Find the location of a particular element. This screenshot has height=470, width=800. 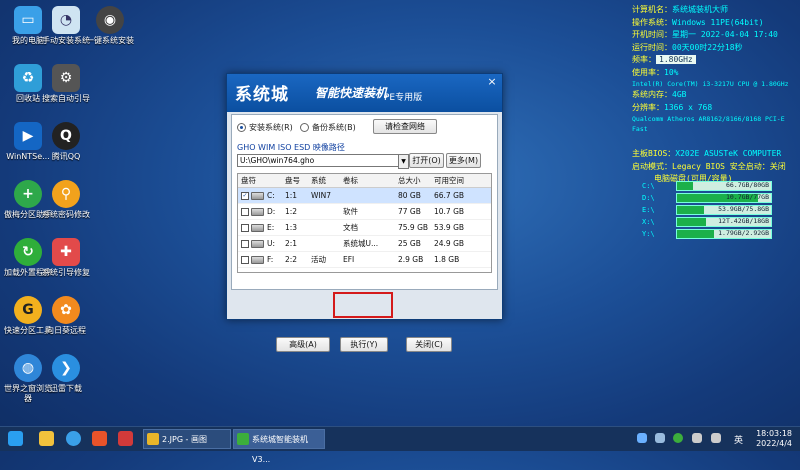

dialog-header: 系统城 智能快速装机 PE专用版 × is located at coordinates (364, 93).